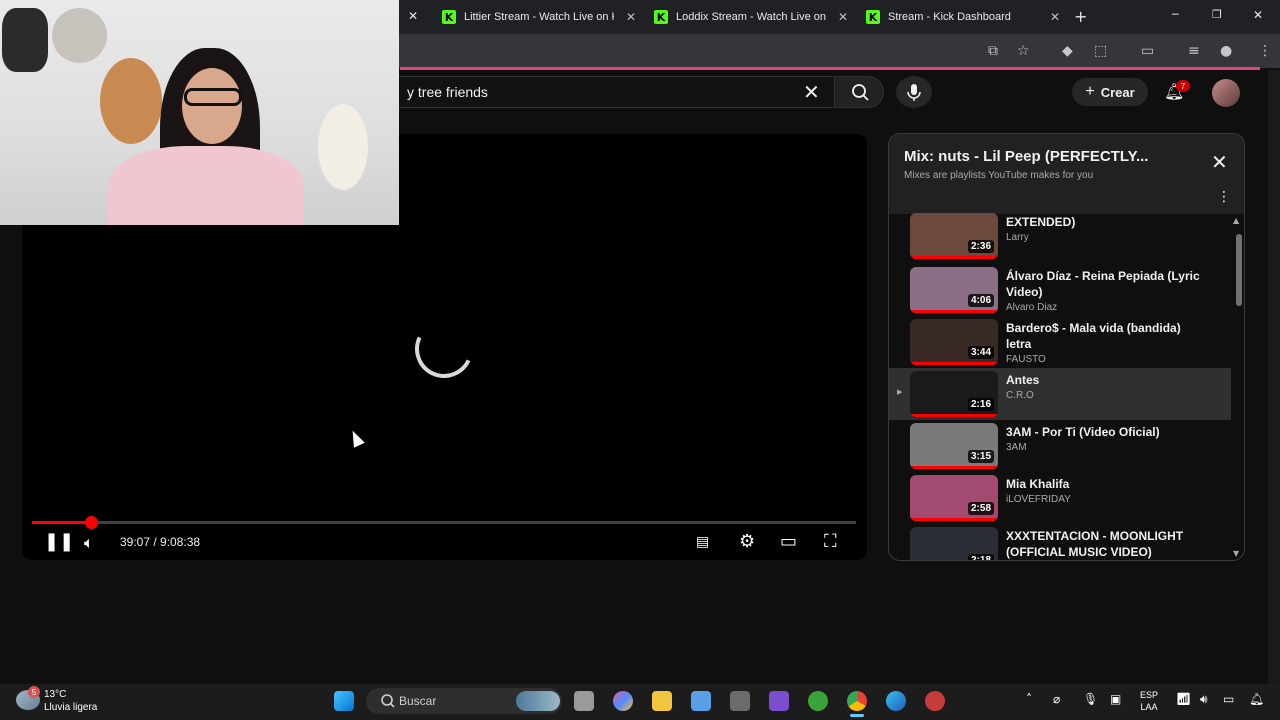 Image resolution: width=1280 pixels, height=720 pixels. Describe the element at coordinates (1236, 553) in the screenshot. I see `scroll-down-arrow-icon: ▼` at that location.